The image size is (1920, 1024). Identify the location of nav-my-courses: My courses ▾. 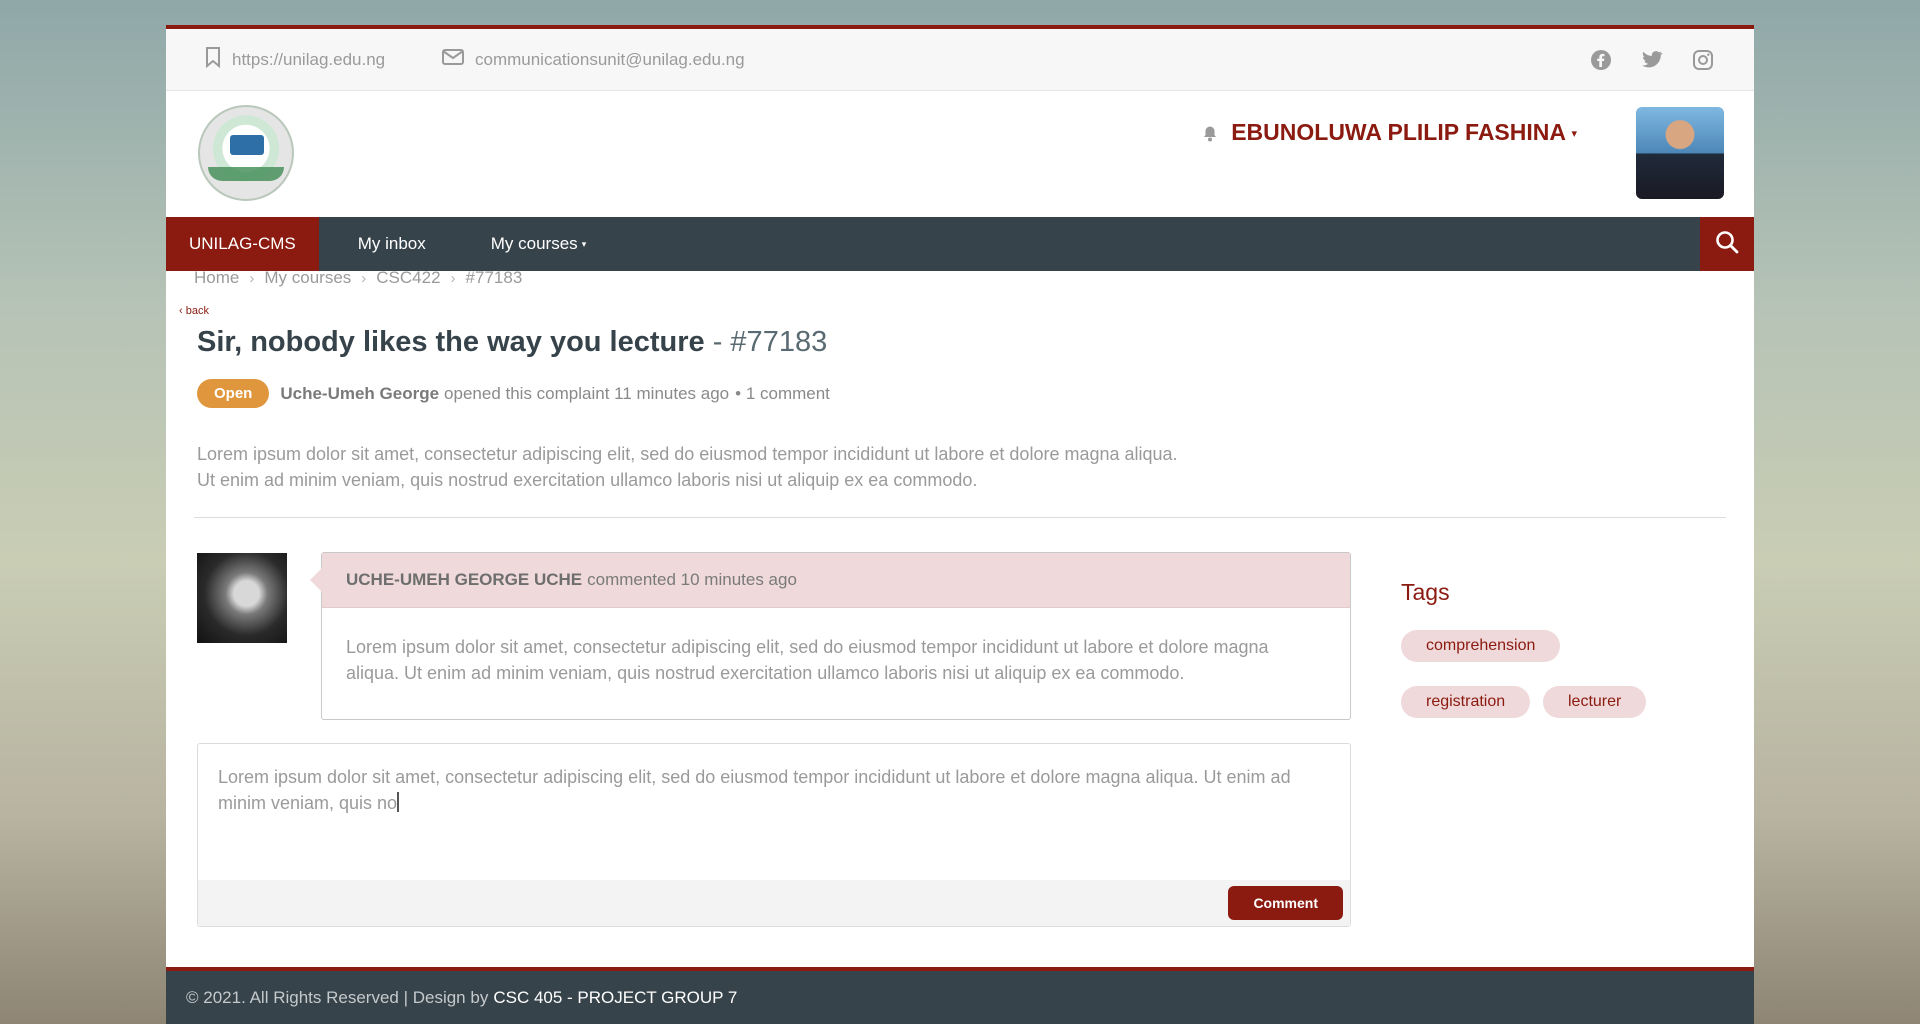
(519, 244).